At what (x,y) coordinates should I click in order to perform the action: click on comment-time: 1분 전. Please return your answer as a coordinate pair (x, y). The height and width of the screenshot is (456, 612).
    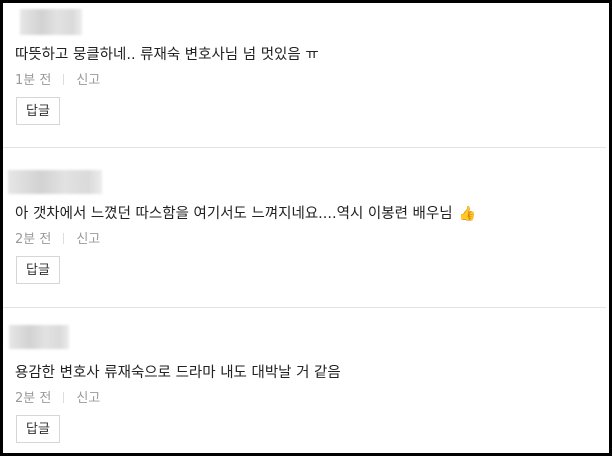
    Looking at the image, I should click on (33, 80).